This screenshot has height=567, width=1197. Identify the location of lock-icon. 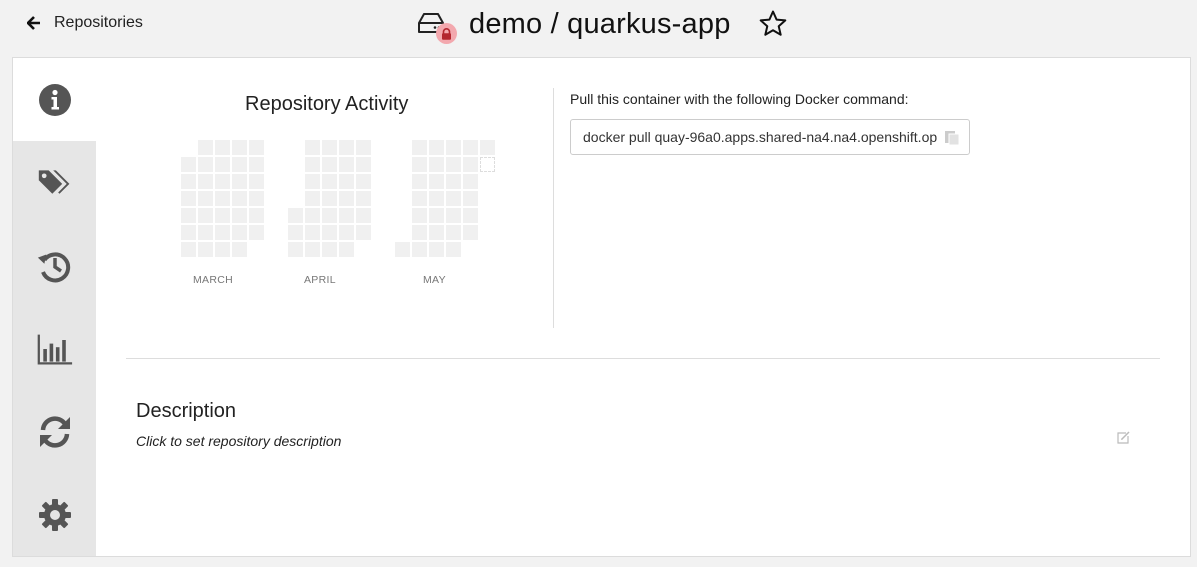
(446, 33).